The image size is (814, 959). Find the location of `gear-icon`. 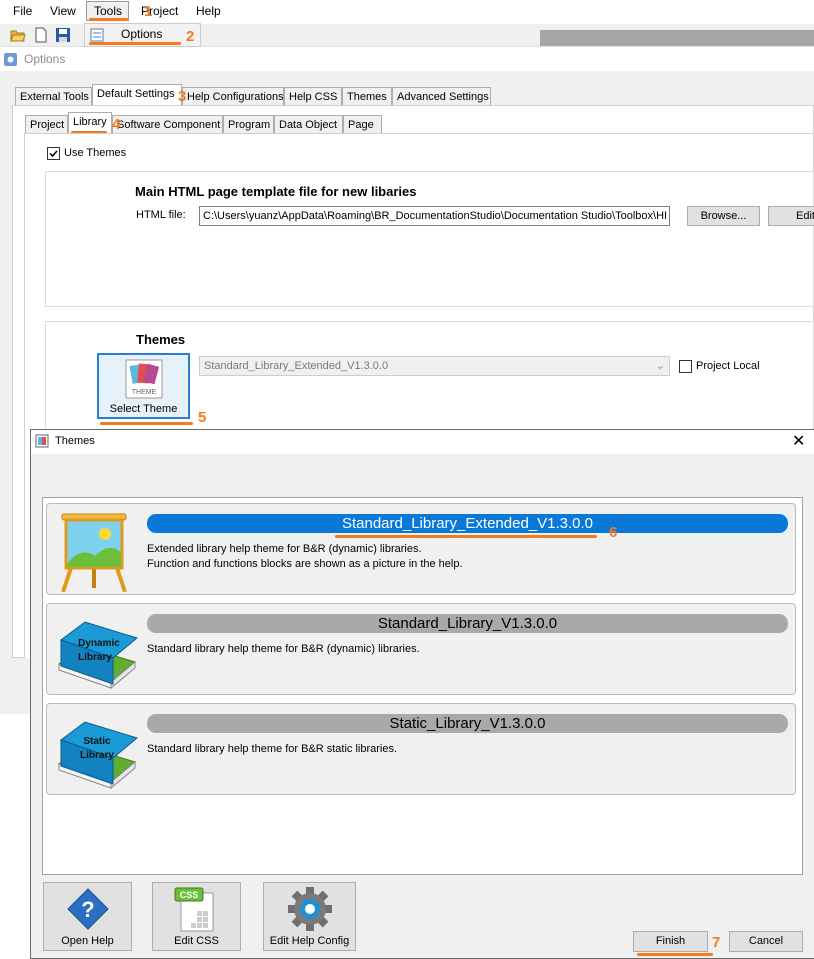

gear-icon is located at coordinates (310, 909).